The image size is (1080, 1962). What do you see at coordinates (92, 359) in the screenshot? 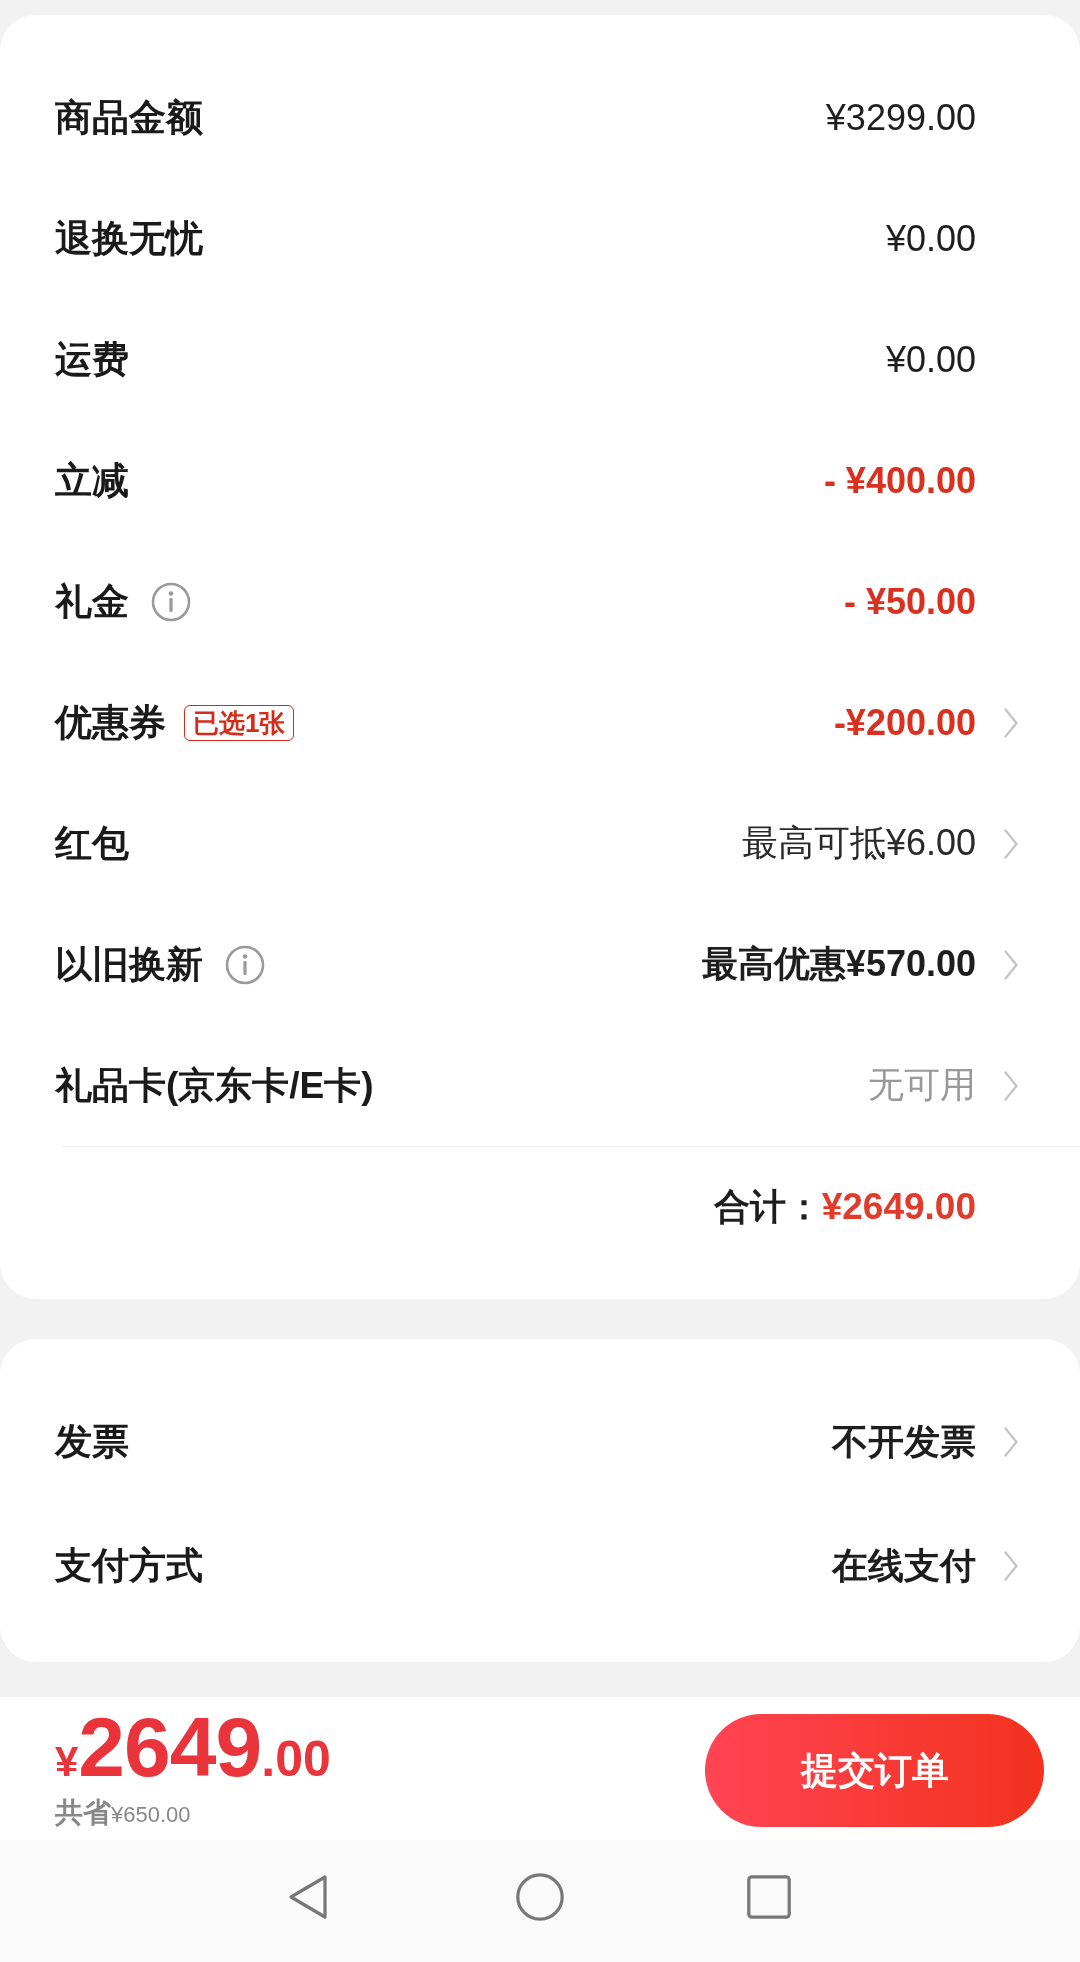
I see `row-label: 运费` at bounding box center [92, 359].